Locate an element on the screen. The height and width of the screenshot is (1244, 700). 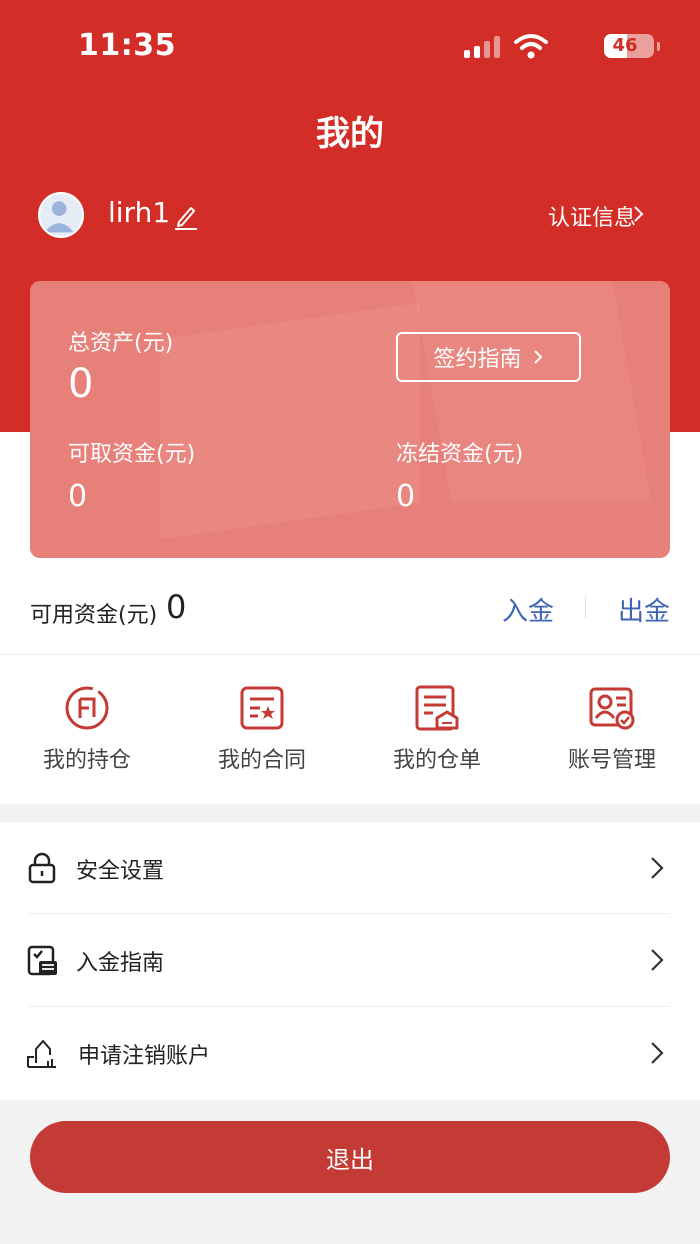
quick-action-contract: 我的合同 is located at coordinates (262, 729).